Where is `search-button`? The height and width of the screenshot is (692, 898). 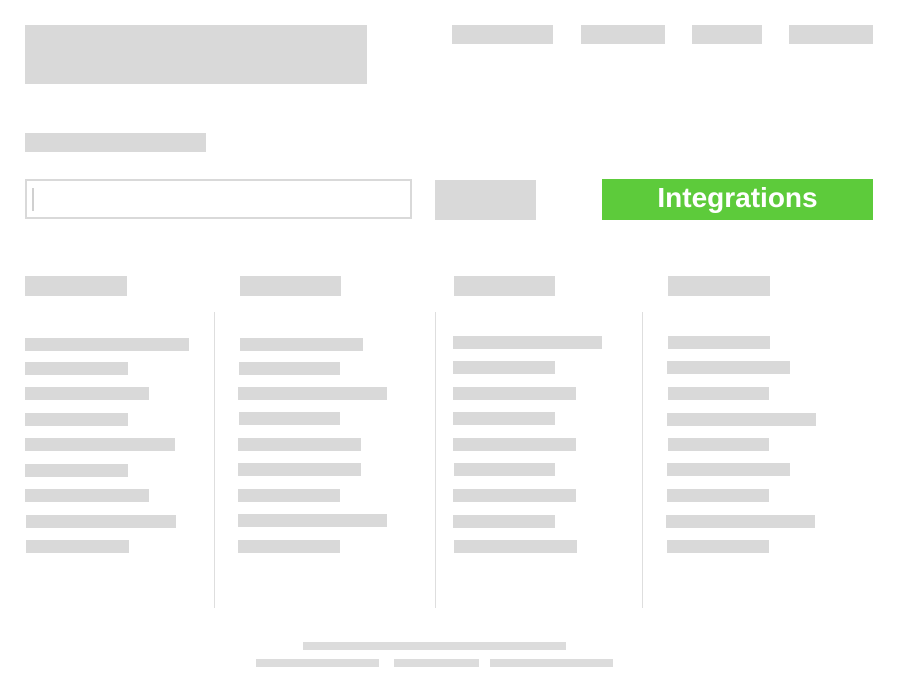 search-button is located at coordinates (485, 200).